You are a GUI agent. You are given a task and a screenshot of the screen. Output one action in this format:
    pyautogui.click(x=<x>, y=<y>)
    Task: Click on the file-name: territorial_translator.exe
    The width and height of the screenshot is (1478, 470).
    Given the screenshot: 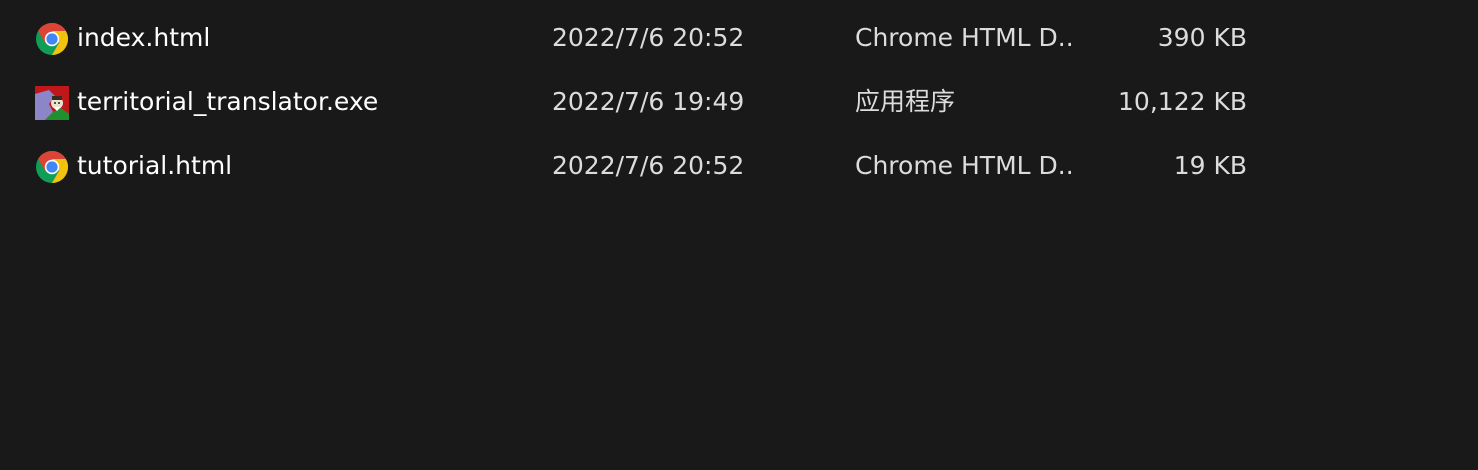 What is the action you would take?
    pyautogui.click(x=297, y=102)
    